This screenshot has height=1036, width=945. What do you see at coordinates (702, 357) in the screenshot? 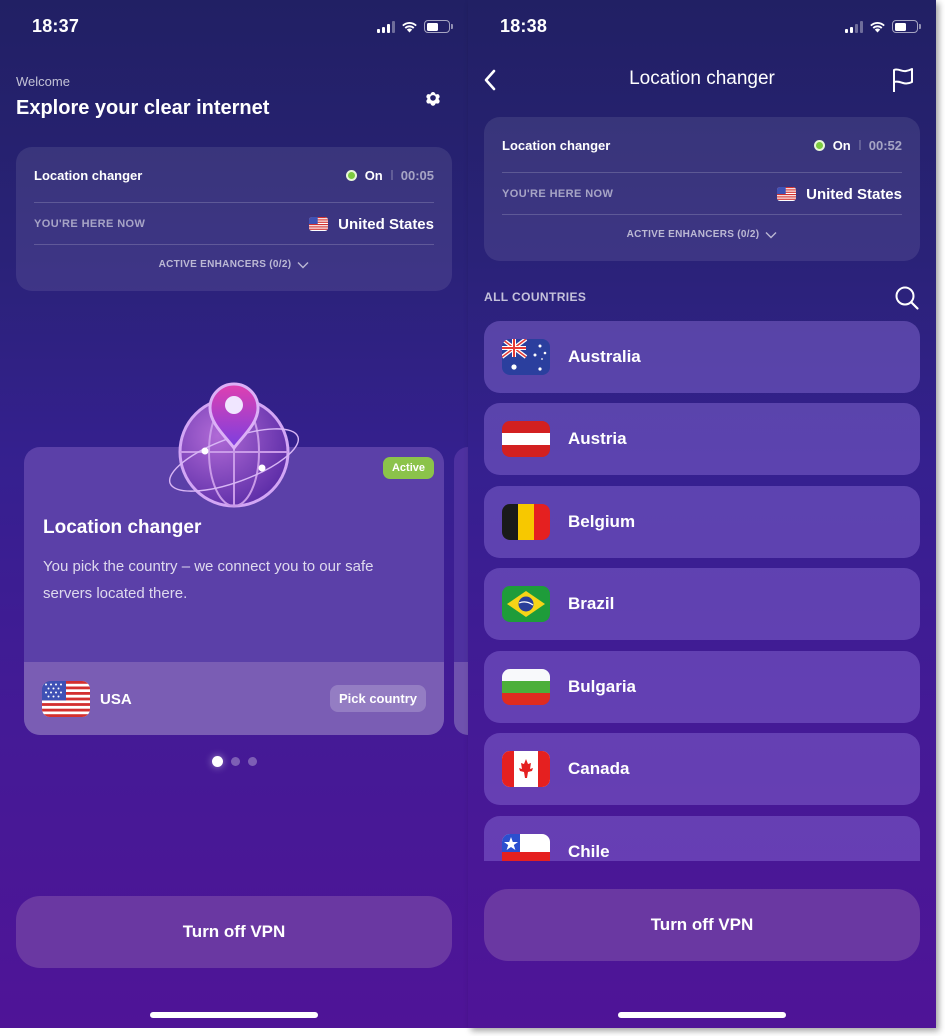
I see `country-item-australia: Australia` at bounding box center [702, 357].